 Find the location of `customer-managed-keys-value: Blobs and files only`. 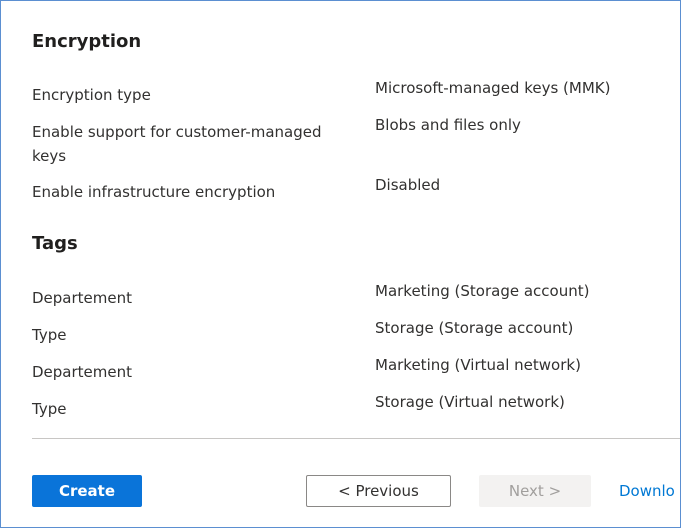

customer-managed-keys-value: Blobs and files only is located at coordinates (448, 125).